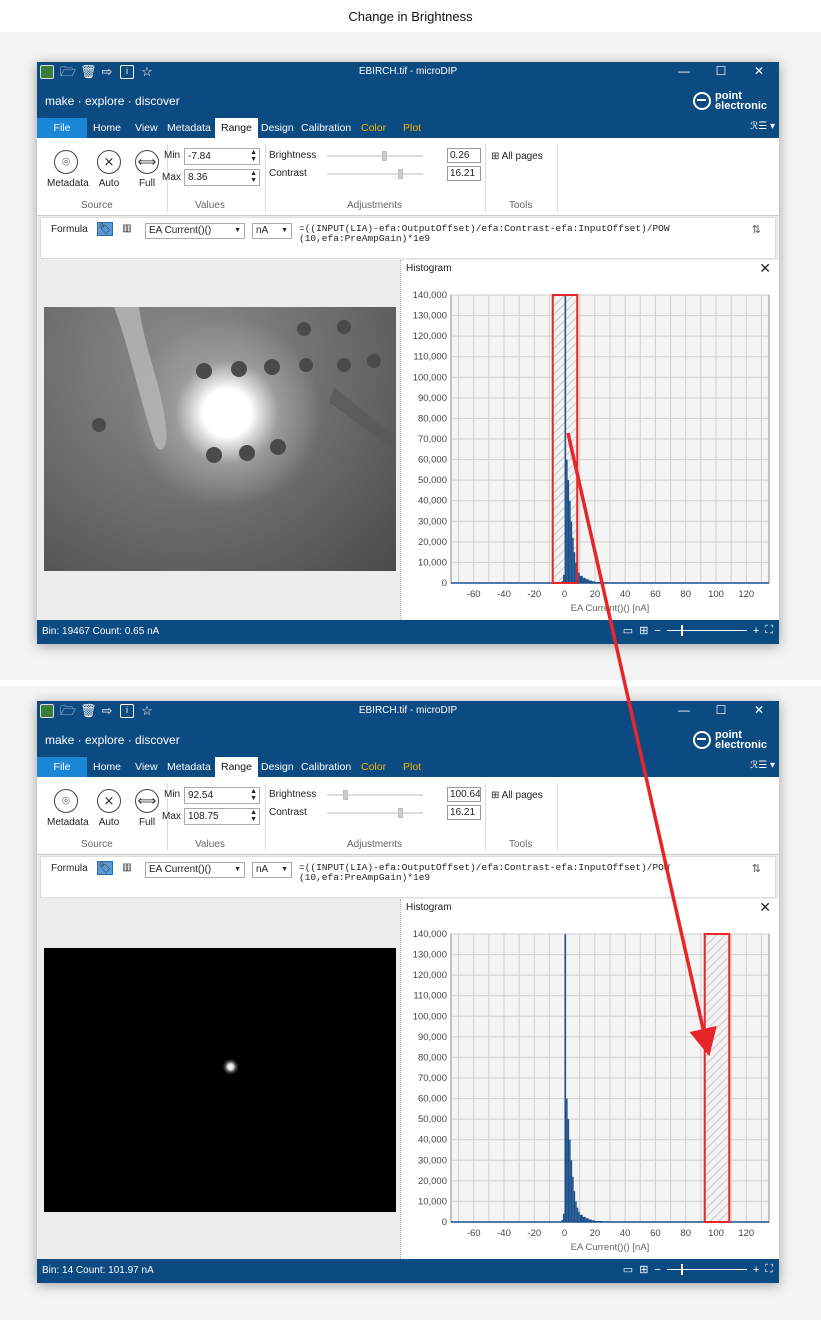 The image size is (821, 1320). Describe the element at coordinates (293, 155) in the screenshot. I see `brightness-label: Brightness` at that location.